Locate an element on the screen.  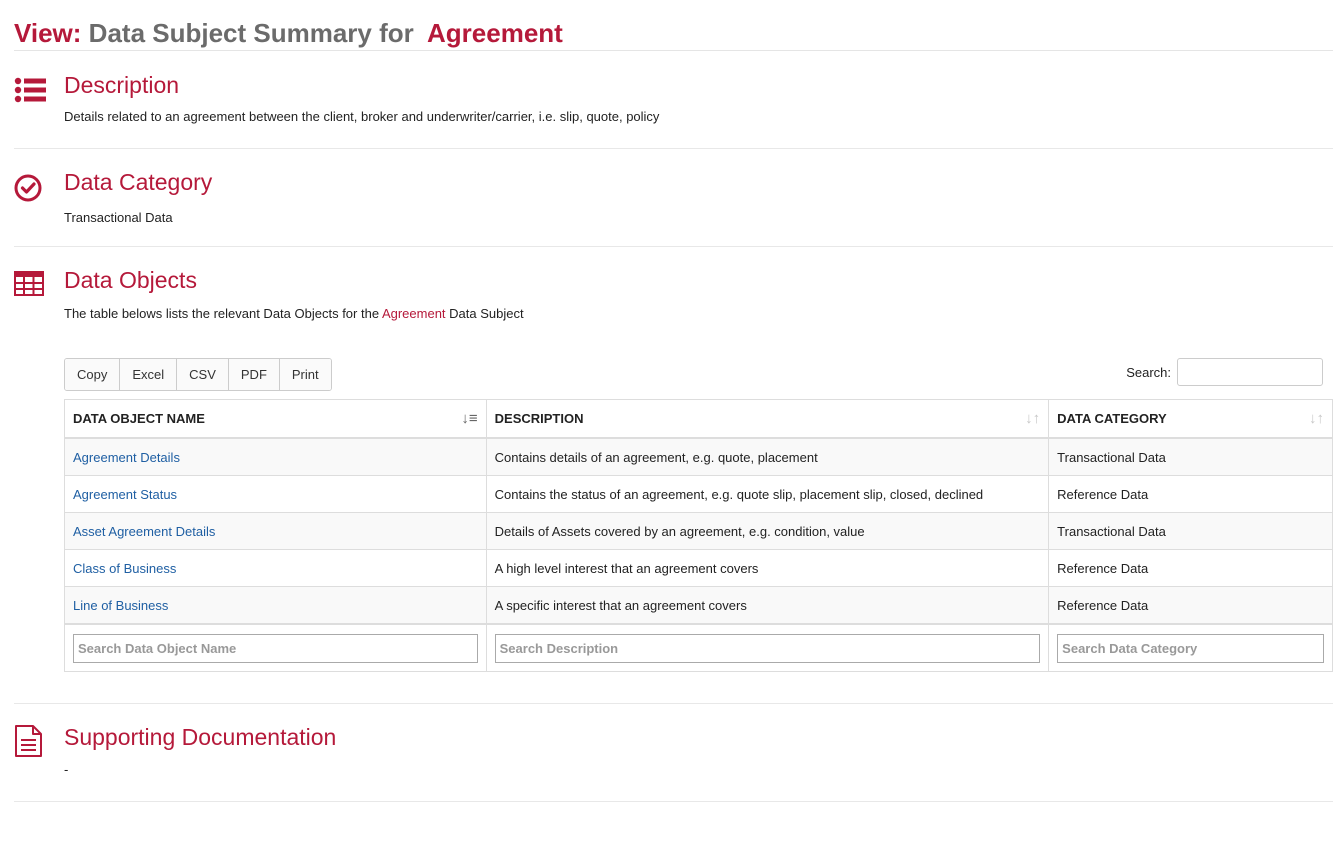
data-objects-heading: Data Objects is located at coordinates (130, 280).